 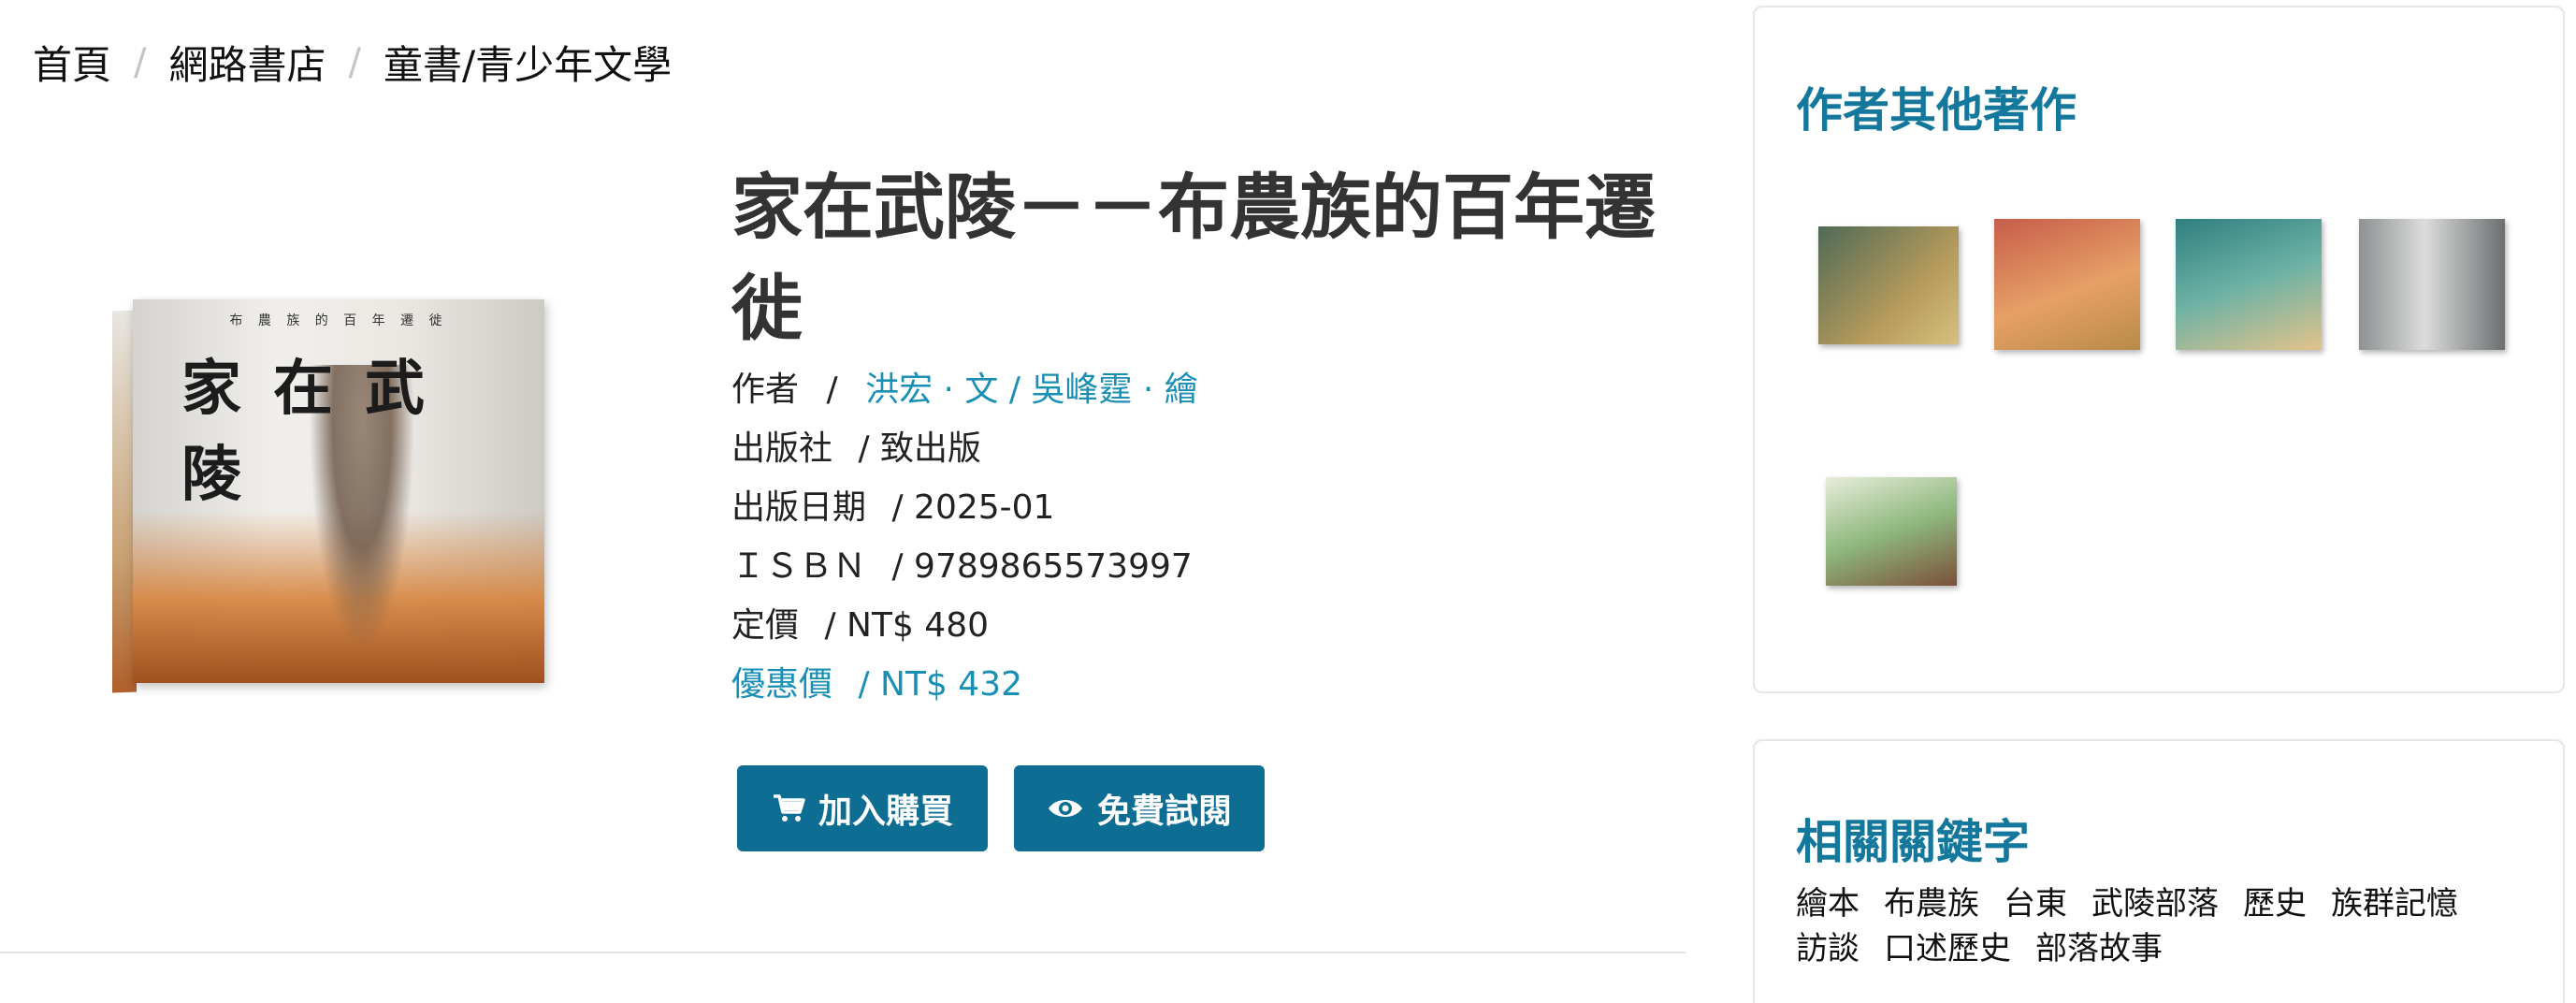 What do you see at coordinates (765, 625) in the screenshot?
I see `price-label: 定價` at bounding box center [765, 625].